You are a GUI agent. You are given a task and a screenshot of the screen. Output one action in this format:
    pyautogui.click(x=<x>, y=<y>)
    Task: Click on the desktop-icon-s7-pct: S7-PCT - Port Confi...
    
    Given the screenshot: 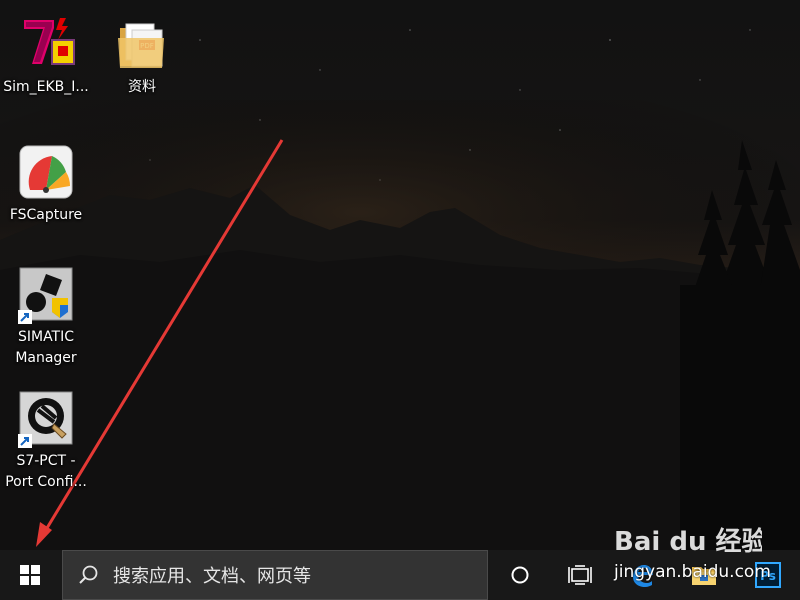 What is the action you would take?
    pyautogui.click(x=46, y=440)
    